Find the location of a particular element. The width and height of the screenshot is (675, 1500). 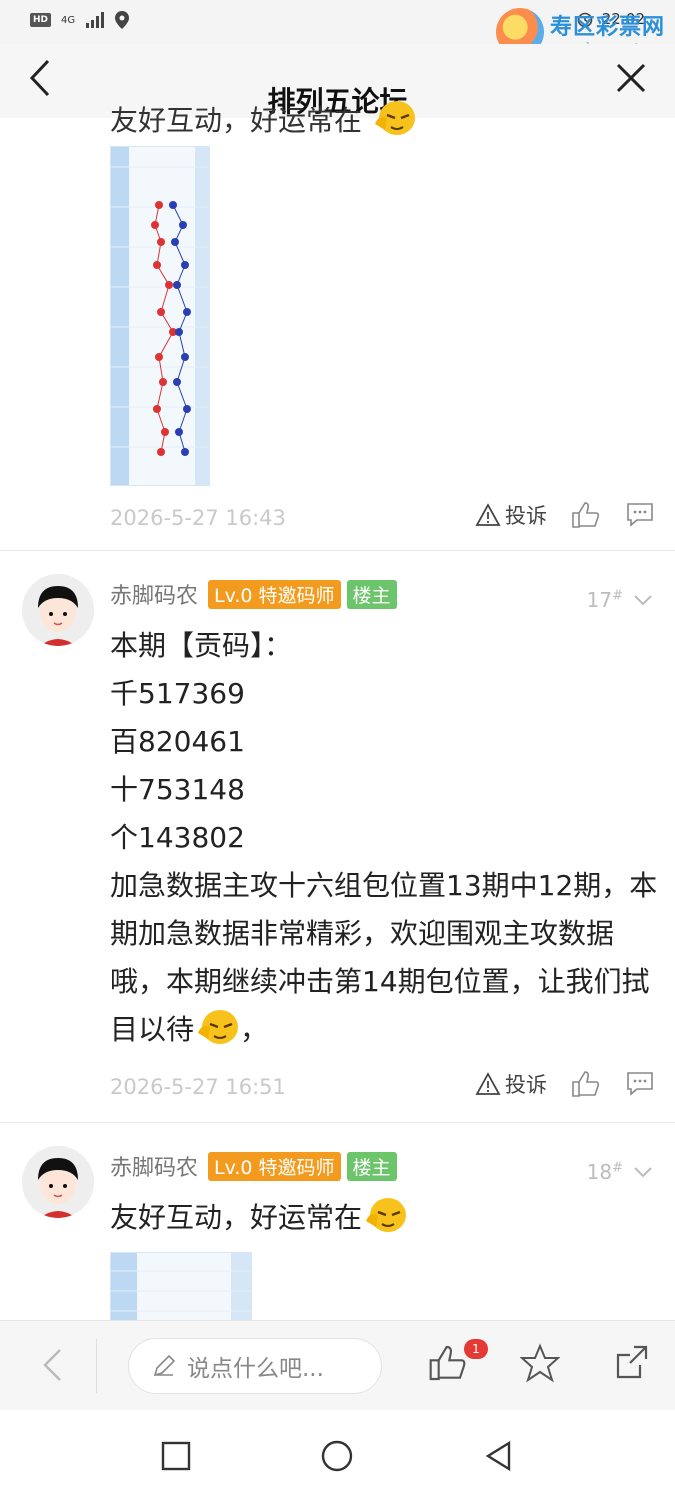

floor-number: 17# is located at coordinates (620, 600).